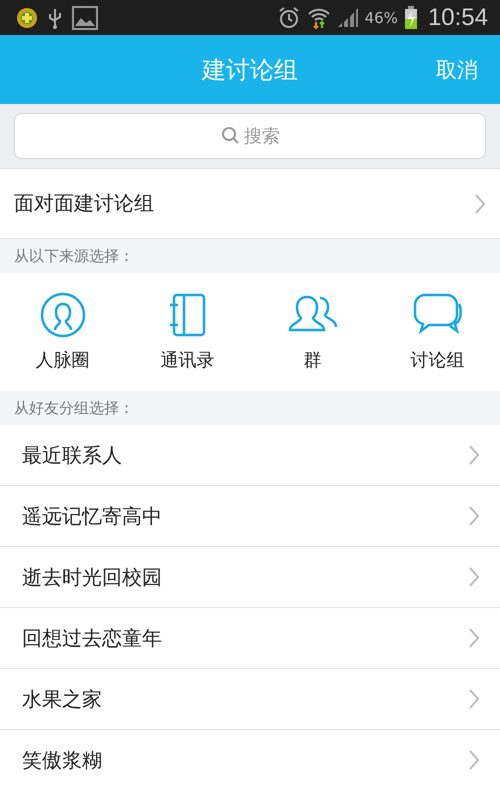  What do you see at coordinates (411, 18) in the screenshot?
I see `battery-charging-icon` at bounding box center [411, 18].